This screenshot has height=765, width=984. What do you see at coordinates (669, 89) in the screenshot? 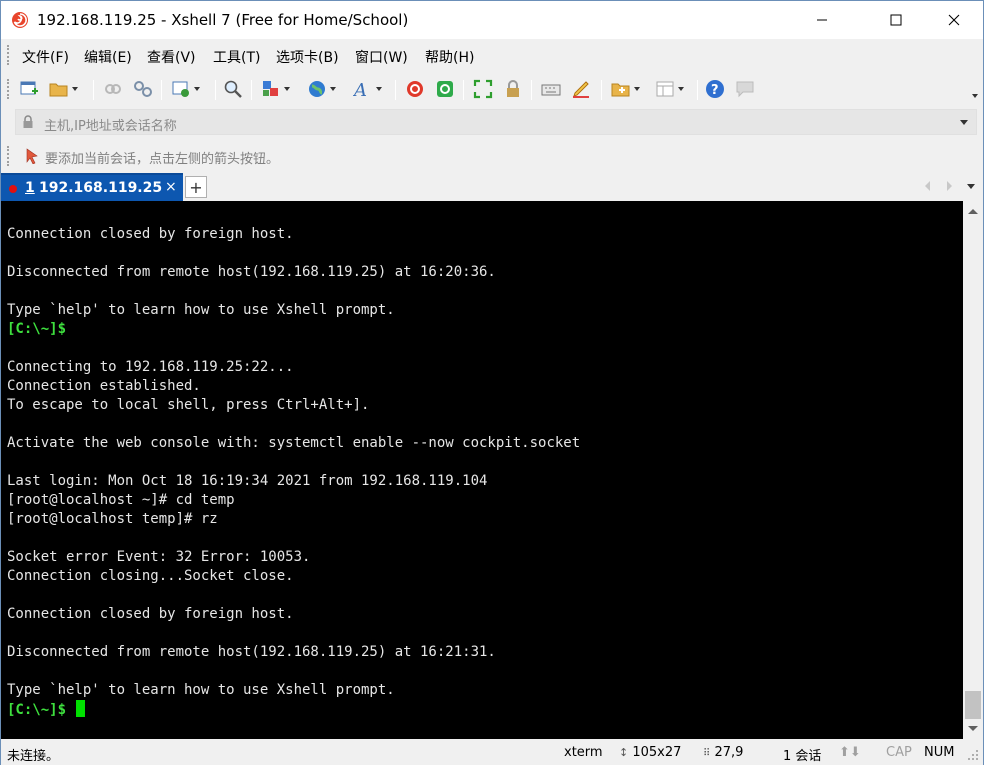
I see `layout-icon` at bounding box center [669, 89].